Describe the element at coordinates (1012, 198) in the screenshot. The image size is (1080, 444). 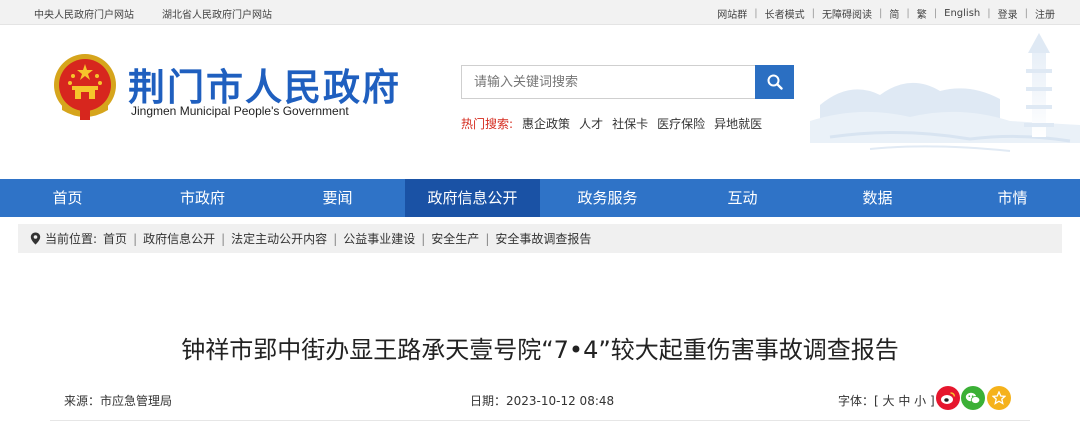
I see `nav-city-info: 市情` at that location.